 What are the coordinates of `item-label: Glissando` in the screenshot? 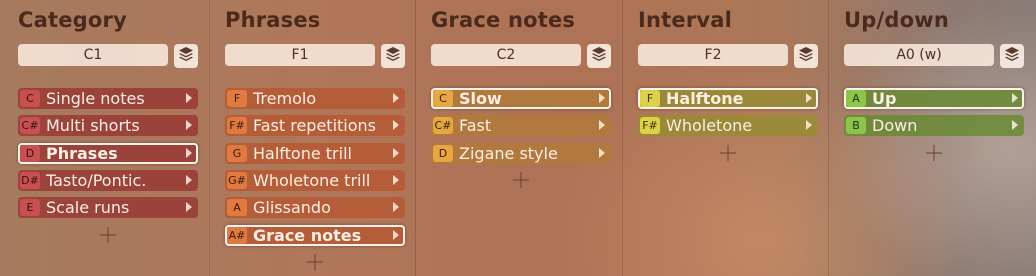 It's located at (292, 207).